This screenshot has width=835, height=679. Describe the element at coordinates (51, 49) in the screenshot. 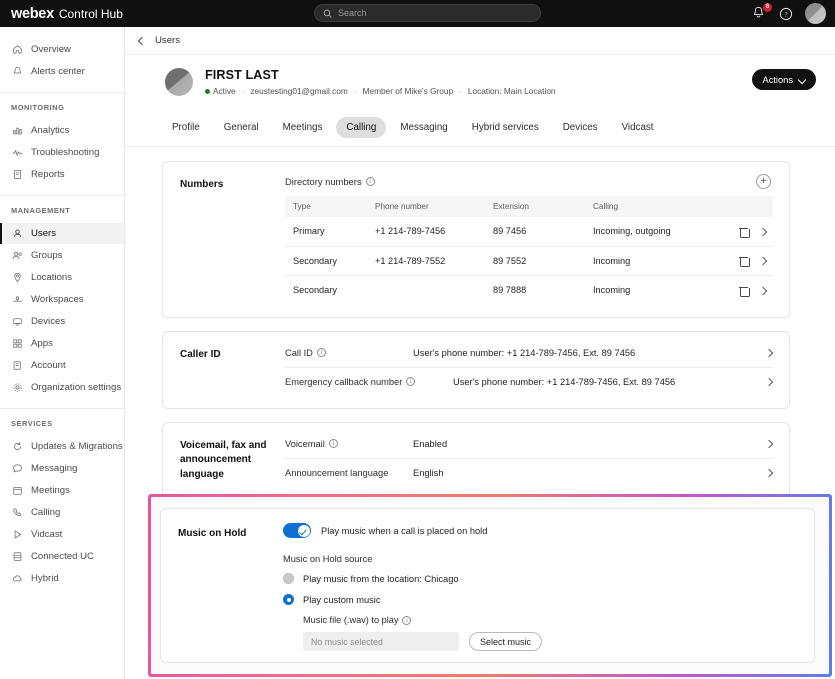

I see `sidebar-item-label: Overview` at that location.